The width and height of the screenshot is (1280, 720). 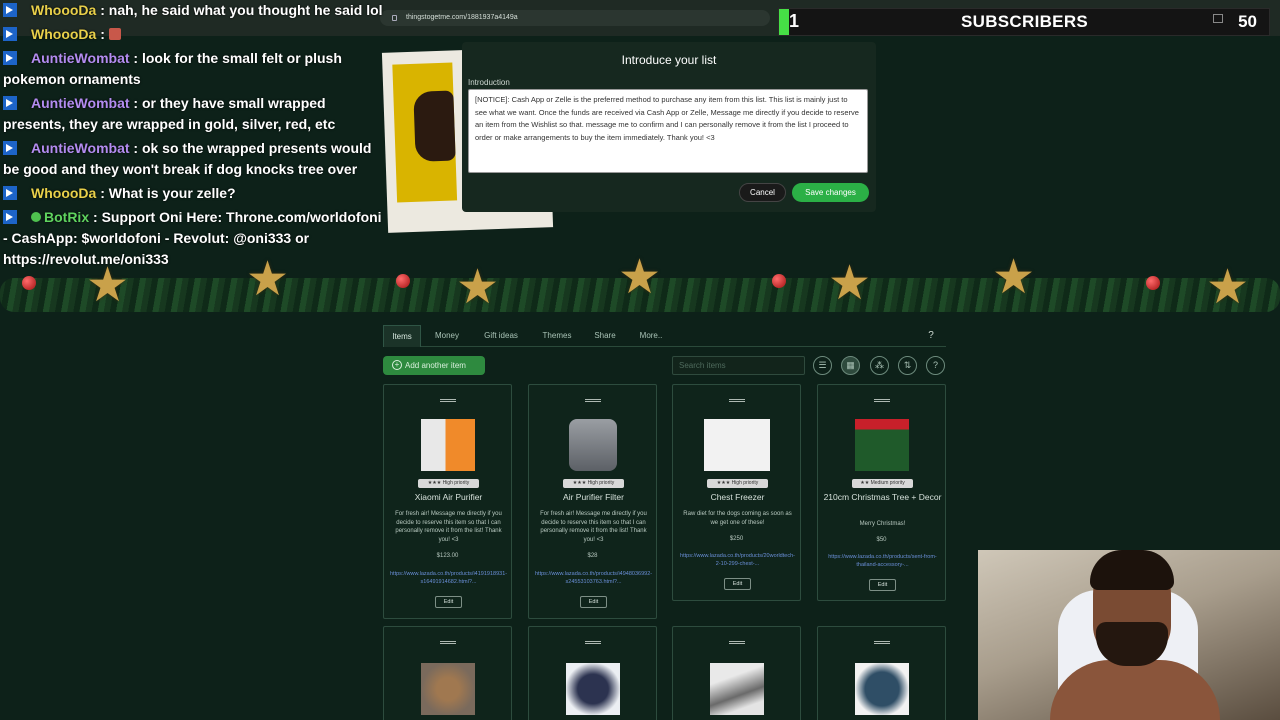 What do you see at coordinates (1024, 22) in the screenshot?
I see `subscriber-goal-bar: 1 SUBSCRIBERS 50` at bounding box center [1024, 22].